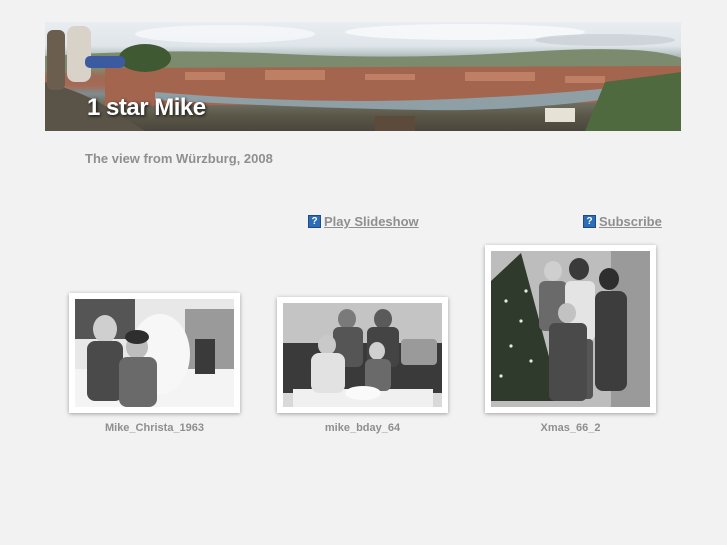 The width and height of the screenshot is (727, 545). I want to click on photo-title: mike_bday_64, so click(362, 428).